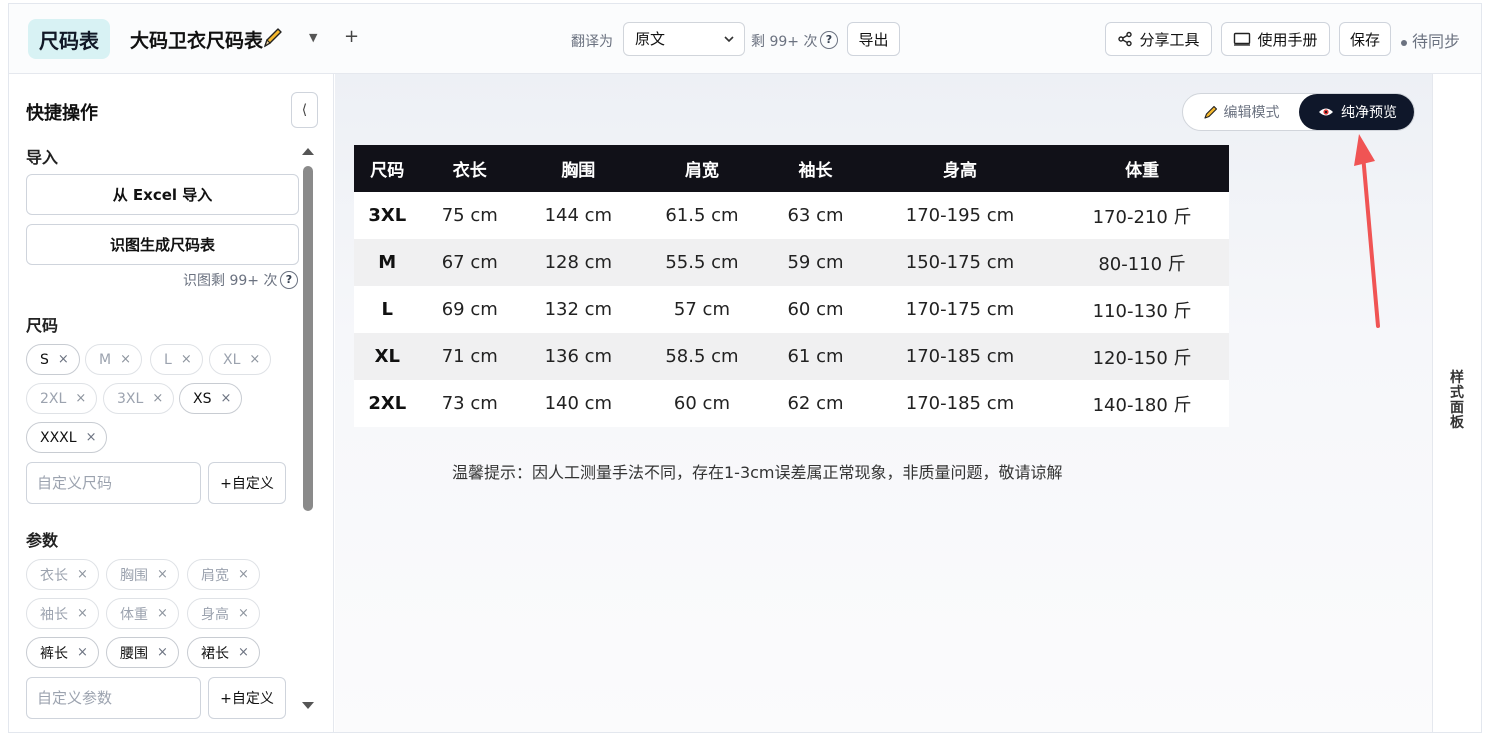  I want to click on table-cell: 144 cm, so click(578, 215).